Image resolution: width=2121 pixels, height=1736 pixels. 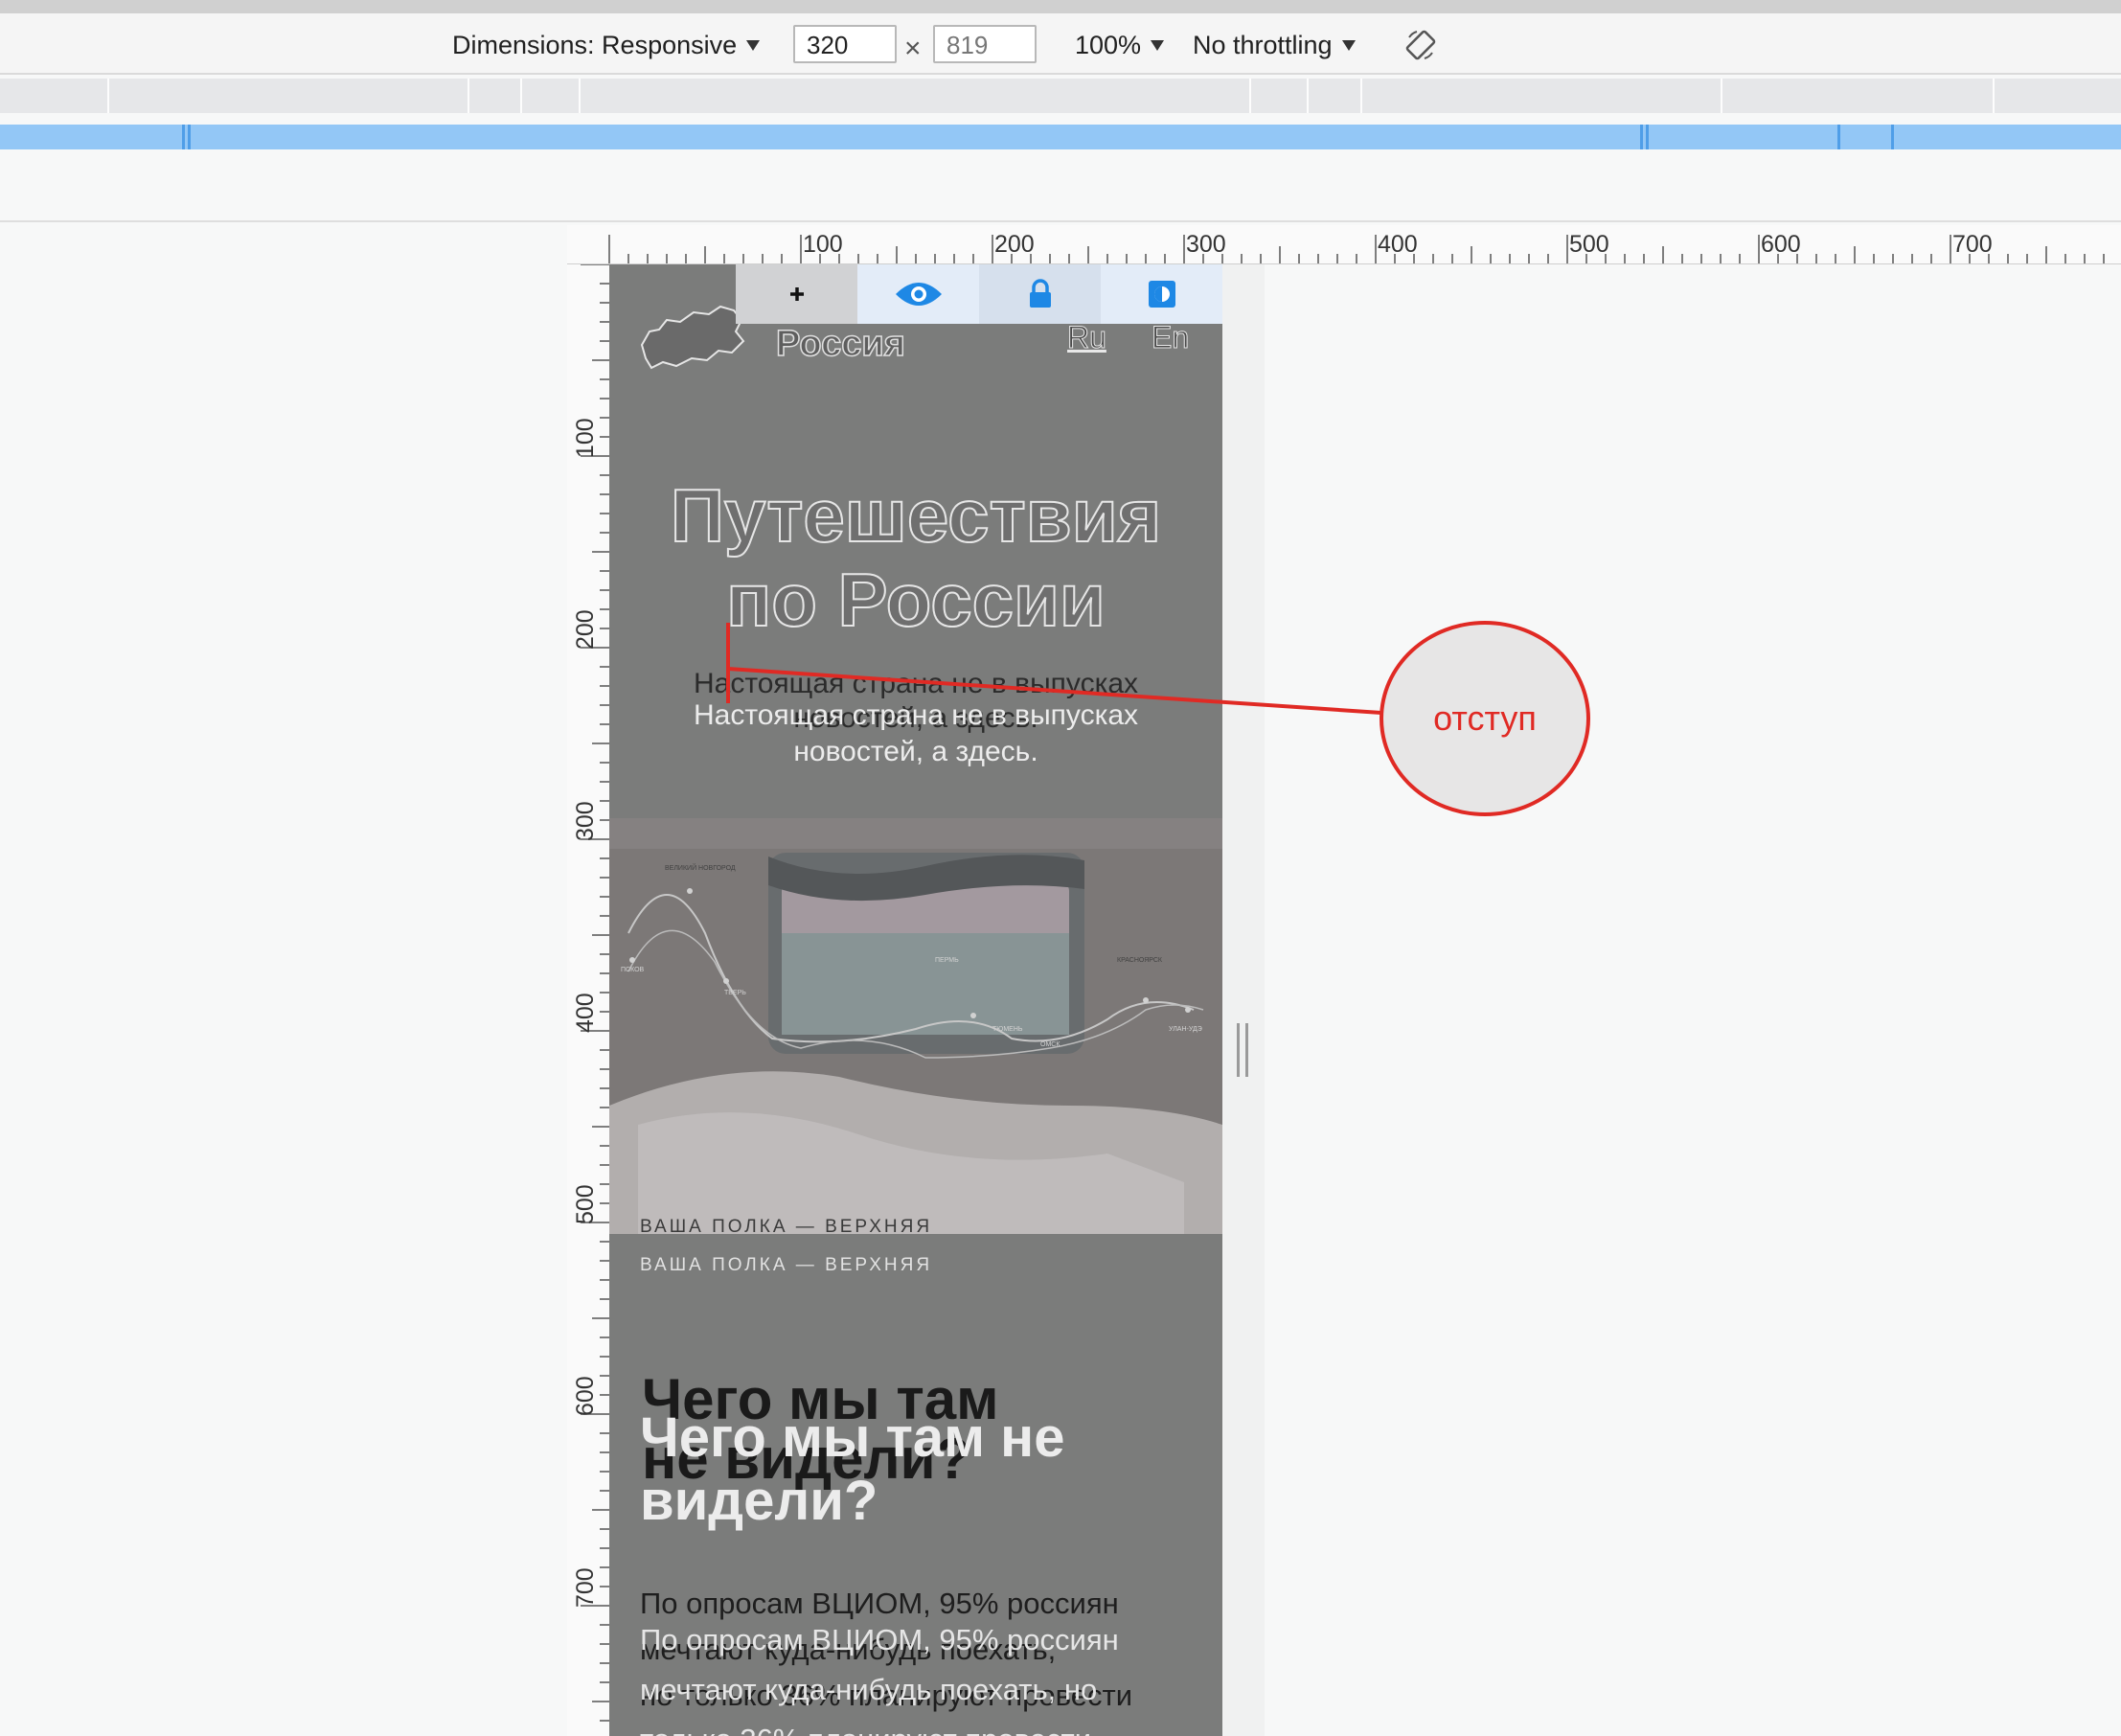 I want to click on annotation-callout: отступ, so click(x=1485, y=718).